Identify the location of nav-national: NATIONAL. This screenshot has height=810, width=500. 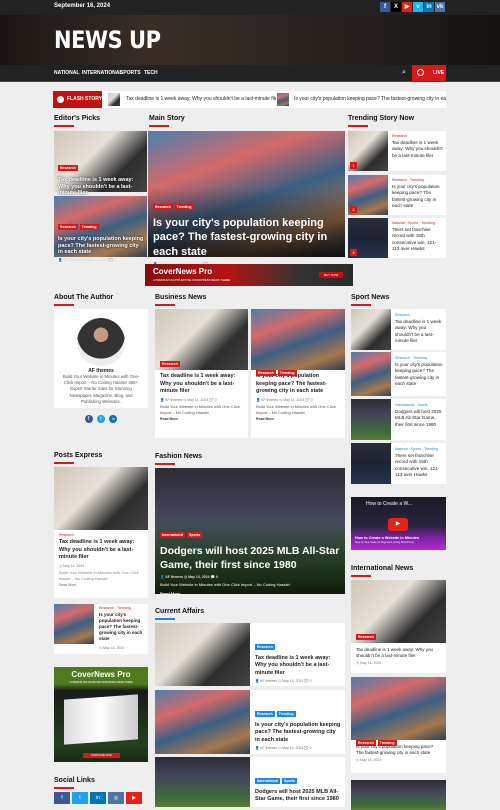
(66, 73).